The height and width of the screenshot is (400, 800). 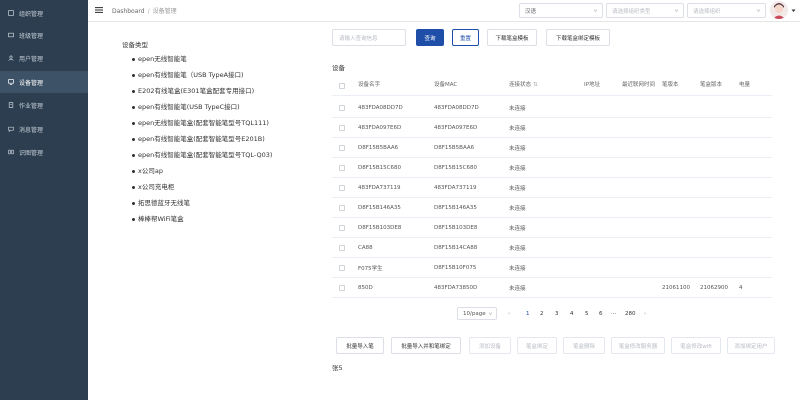 I want to click on sidebar-item-org: 组织管理, so click(x=44, y=13).